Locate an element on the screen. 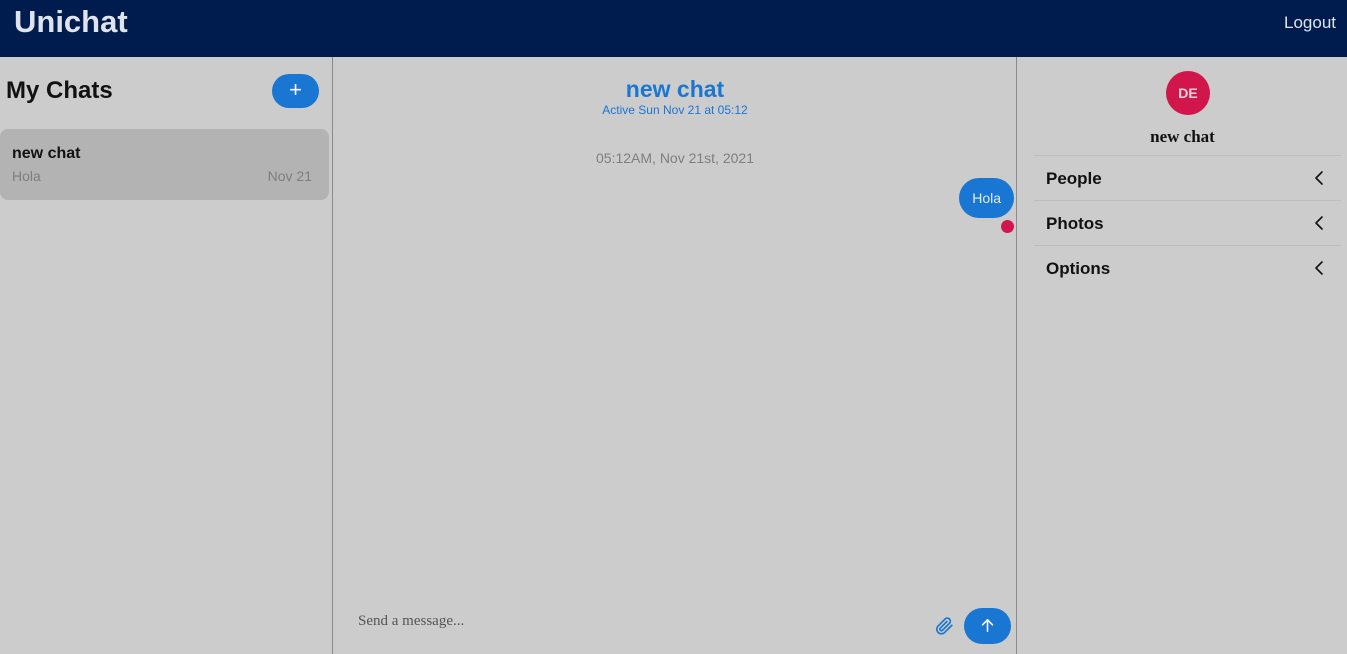 The height and width of the screenshot is (654, 1347). send-button is located at coordinates (987, 626).